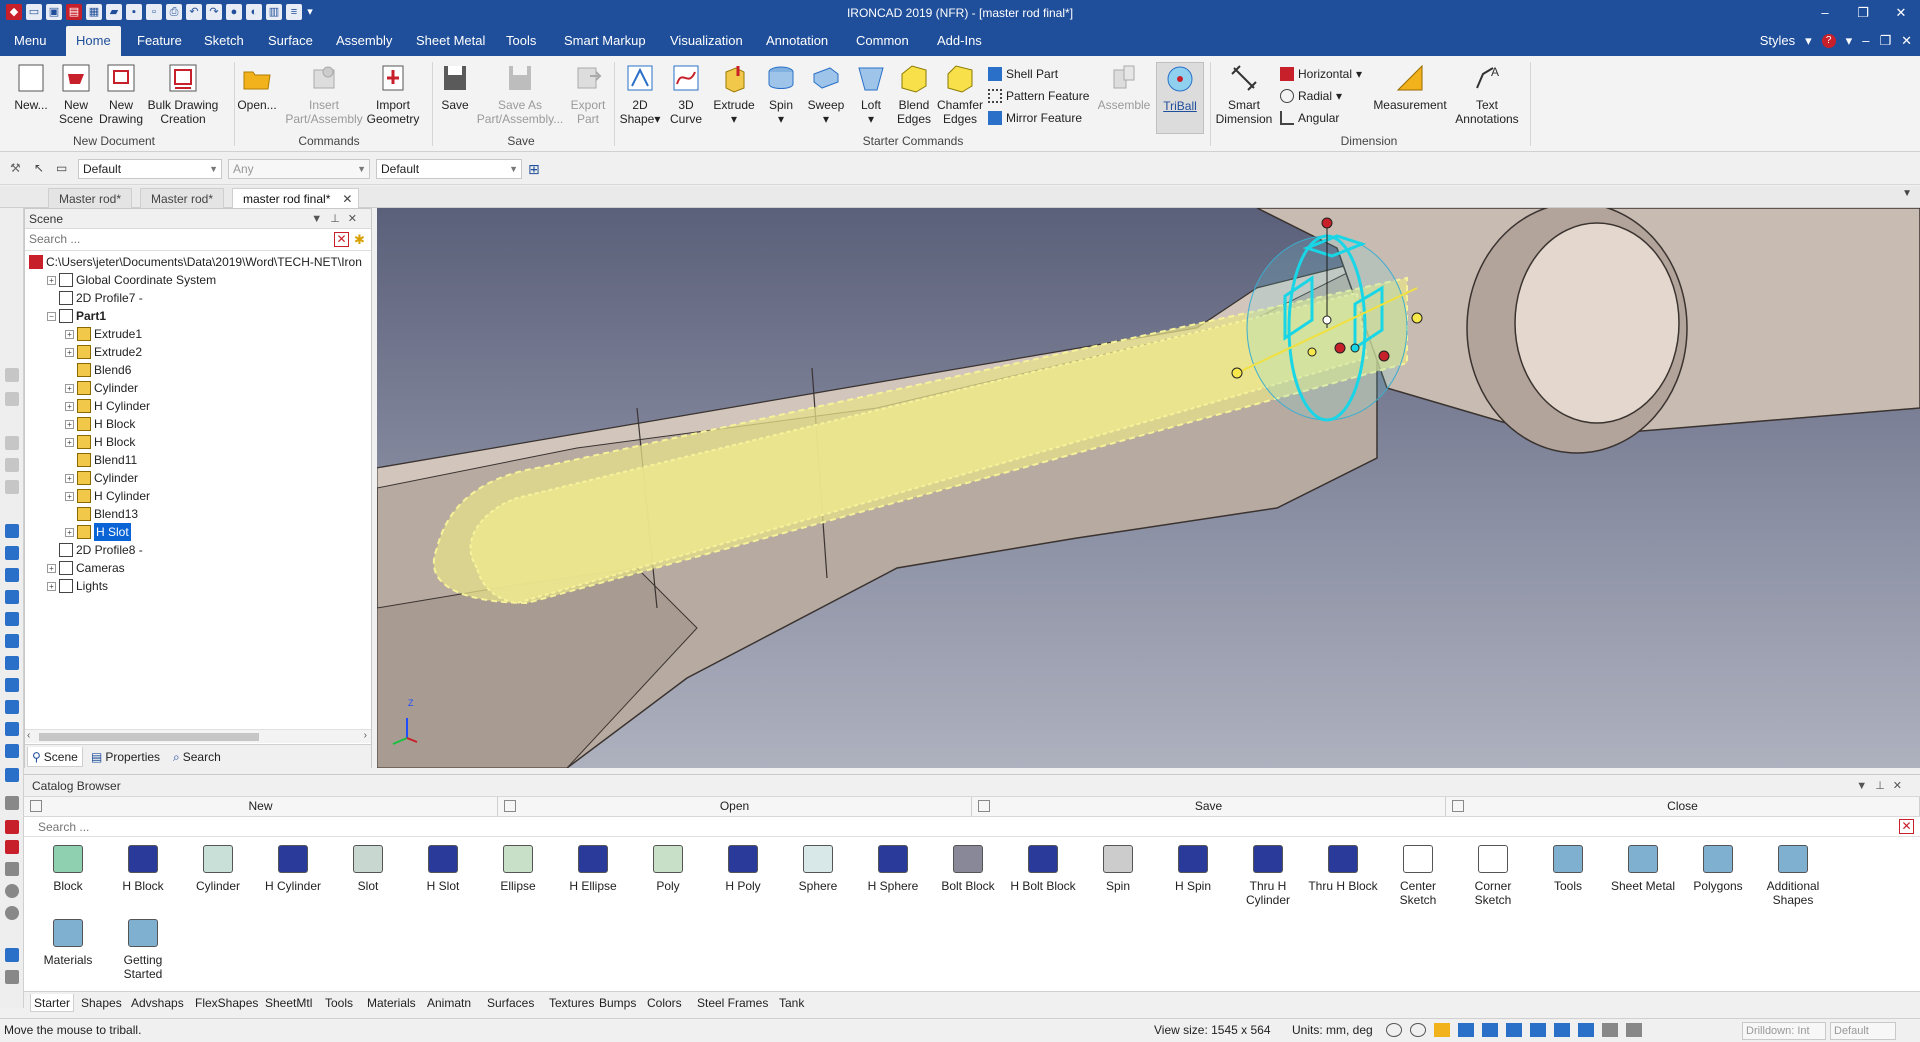 The width and height of the screenshot is (1920, 1042). Describe the element at coordinates (159, 41) in the screenshot. I see `tab-feature: Feature` at that location.